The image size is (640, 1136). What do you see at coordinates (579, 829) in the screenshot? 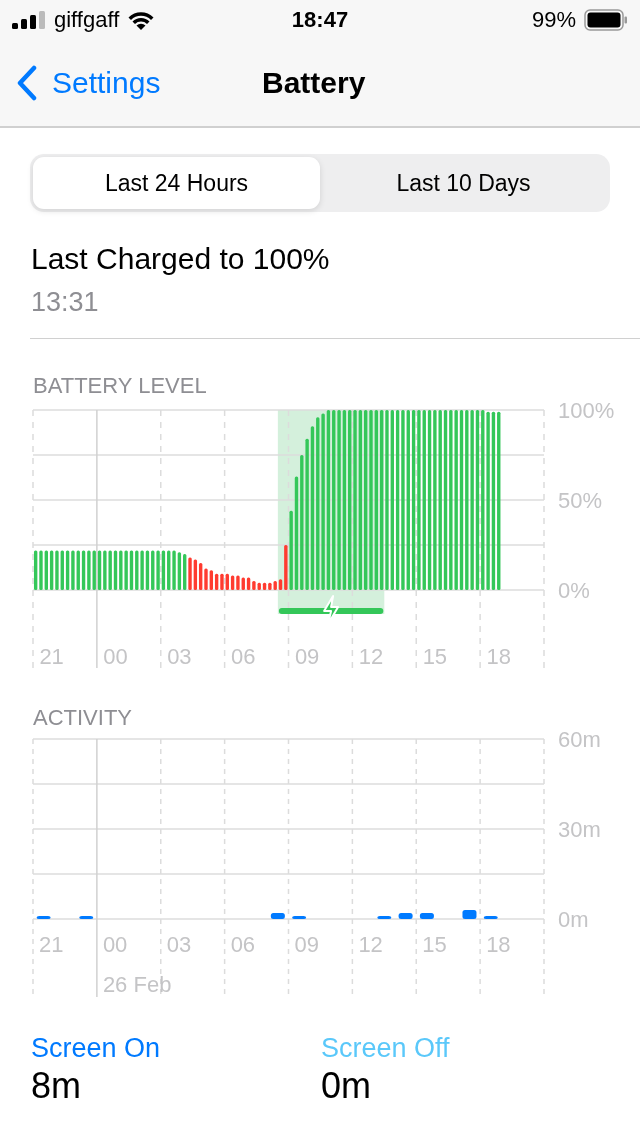
I see `axis-label: 30m` at bounding box center [579, 829].